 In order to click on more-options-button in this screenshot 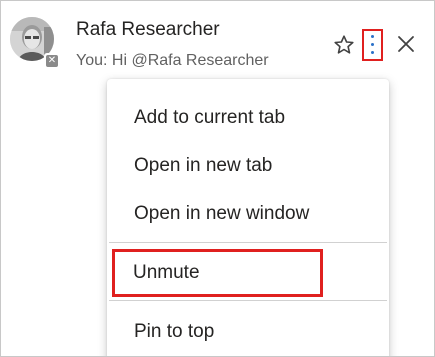, I will do `click(372, 45)`.